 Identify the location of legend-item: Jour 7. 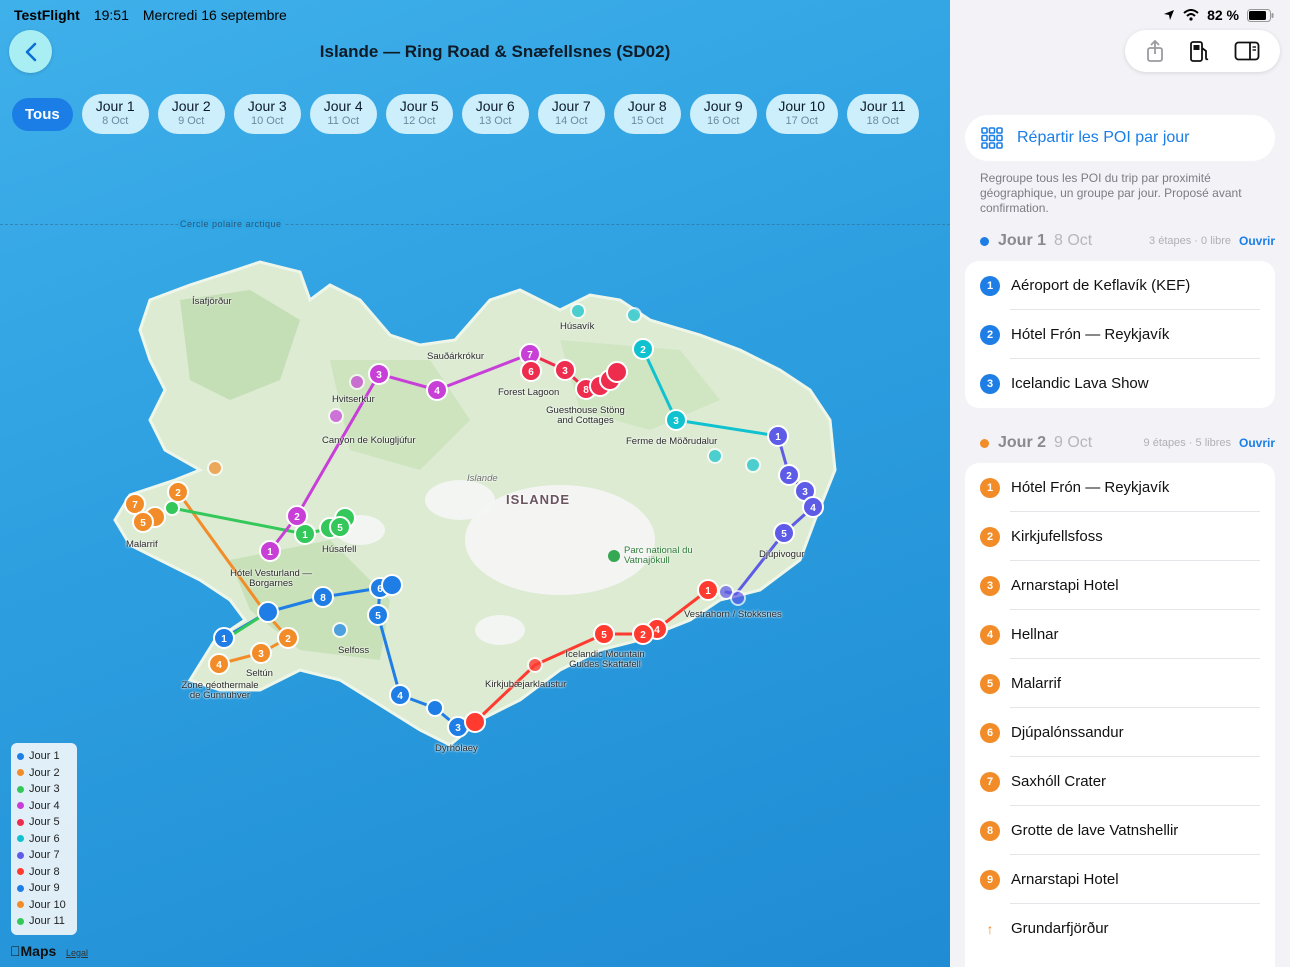
(44, 855).